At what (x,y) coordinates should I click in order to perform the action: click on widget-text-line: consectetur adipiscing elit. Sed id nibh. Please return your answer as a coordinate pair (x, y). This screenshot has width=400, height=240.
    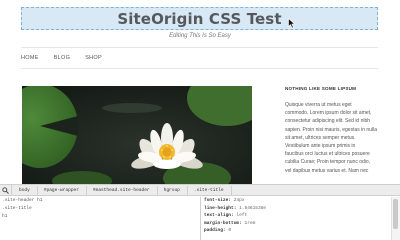
    Looking at the image, I should click on (328, 121).